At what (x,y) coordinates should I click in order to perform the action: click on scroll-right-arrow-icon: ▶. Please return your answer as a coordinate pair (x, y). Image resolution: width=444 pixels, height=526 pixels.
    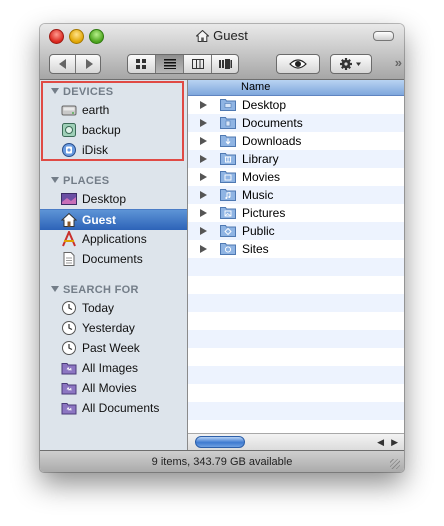
    Looking at the image, I should click on (394, 442).